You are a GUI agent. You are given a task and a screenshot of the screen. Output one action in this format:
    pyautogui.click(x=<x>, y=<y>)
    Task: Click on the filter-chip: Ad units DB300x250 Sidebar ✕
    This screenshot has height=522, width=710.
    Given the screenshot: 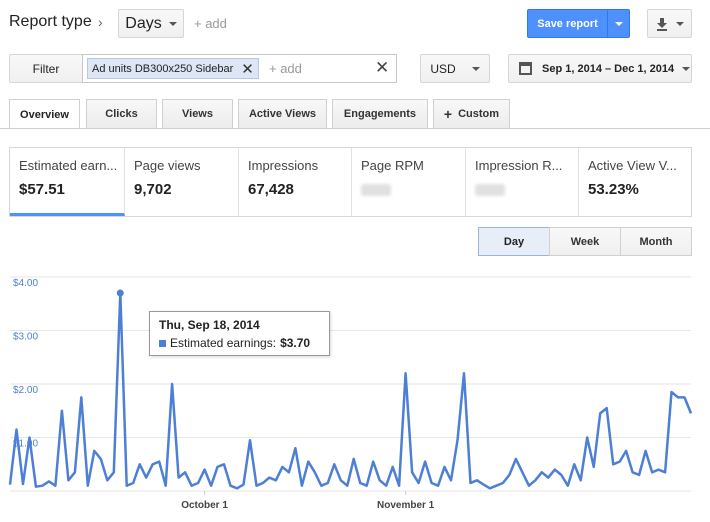 What is the action you would take?
    pyautogui.click(x=173, y=68)
    